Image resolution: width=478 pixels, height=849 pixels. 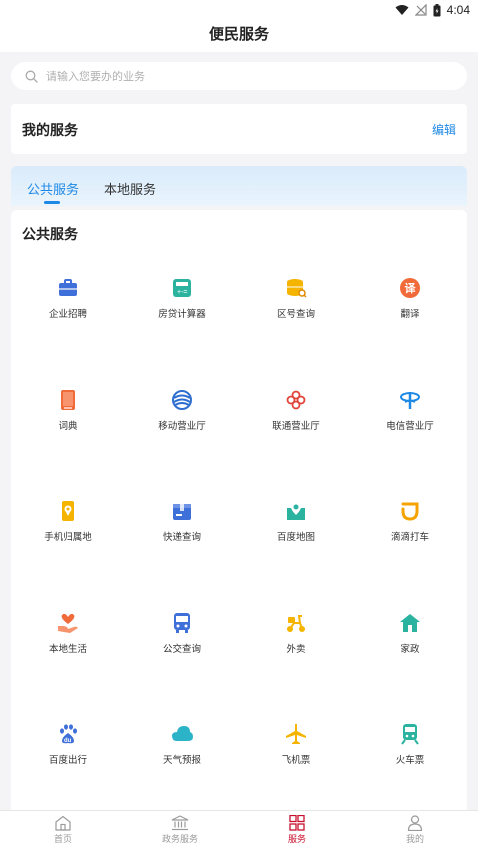 I want to click on china-telecom-icon, so click(x=410, y=400).